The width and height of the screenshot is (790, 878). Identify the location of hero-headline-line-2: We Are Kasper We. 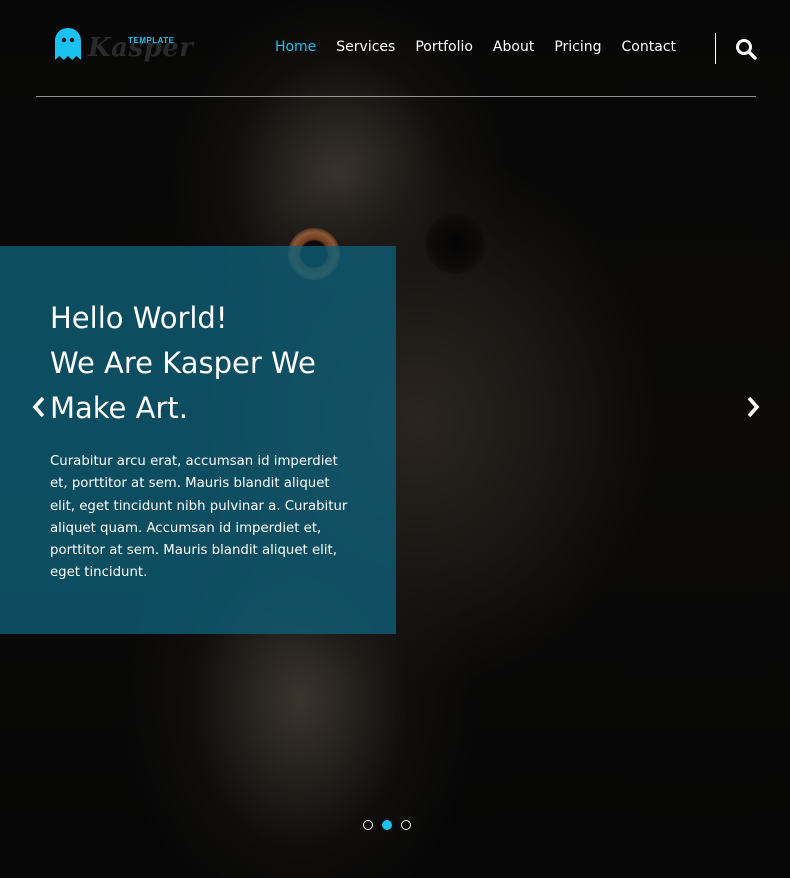
(183, 363).